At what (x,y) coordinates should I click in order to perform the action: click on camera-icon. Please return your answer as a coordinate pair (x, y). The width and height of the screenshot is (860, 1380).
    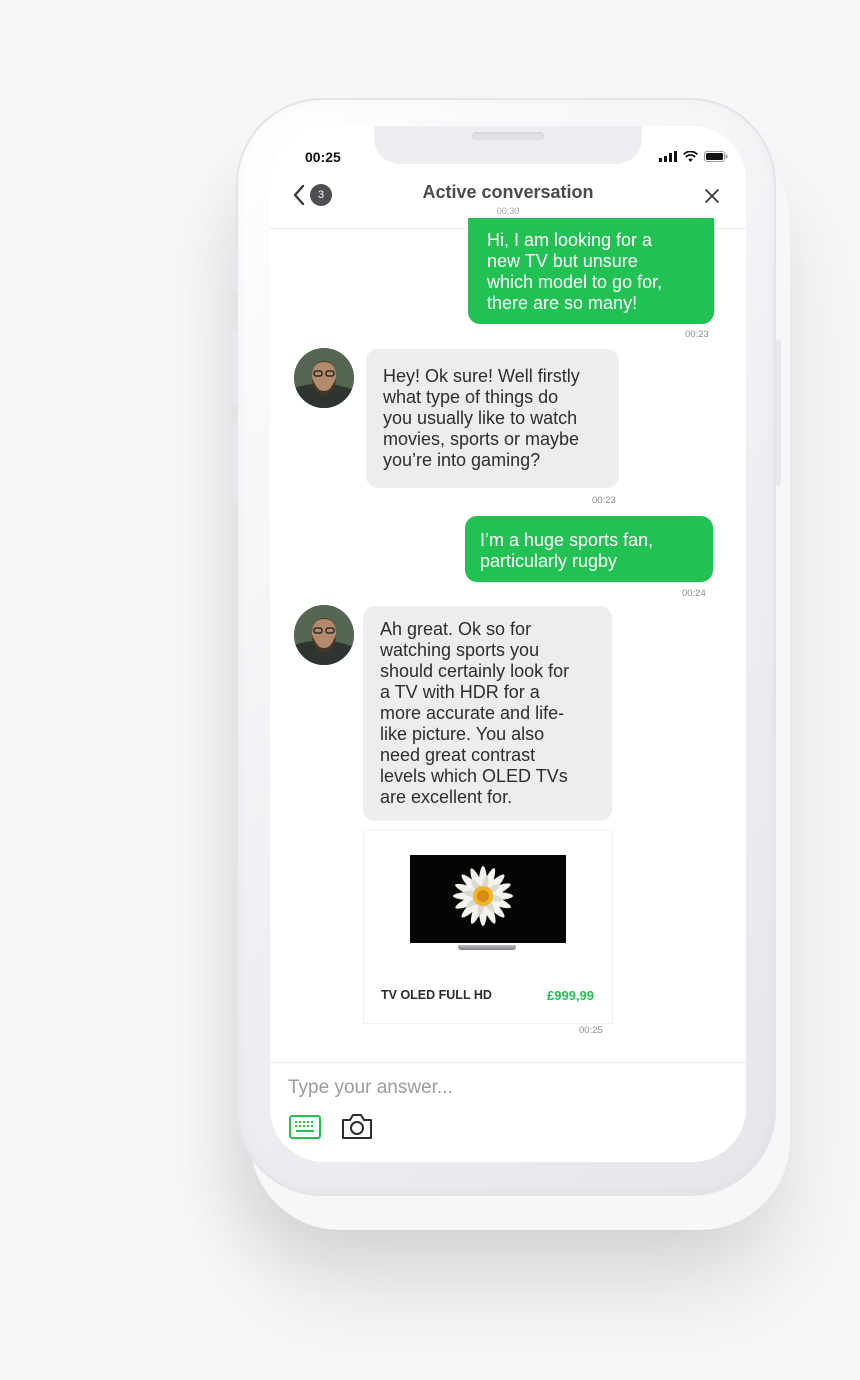
    Looking at the image, I should click on (357, 1126).